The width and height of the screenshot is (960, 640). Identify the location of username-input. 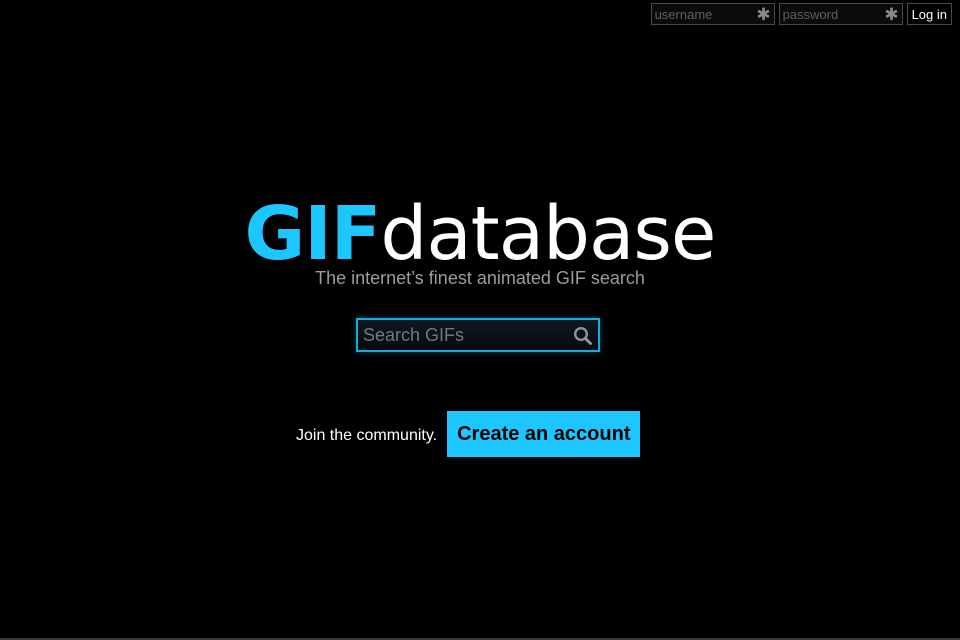
(712, 14).